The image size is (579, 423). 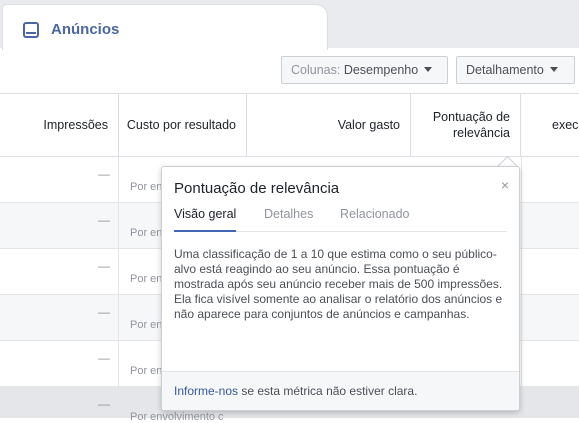 What do you see at coordinates (183, 125) in the screenshot?
I see `column-header-cost-per-result: Custo por resultado` at bounding box center [183, 125].